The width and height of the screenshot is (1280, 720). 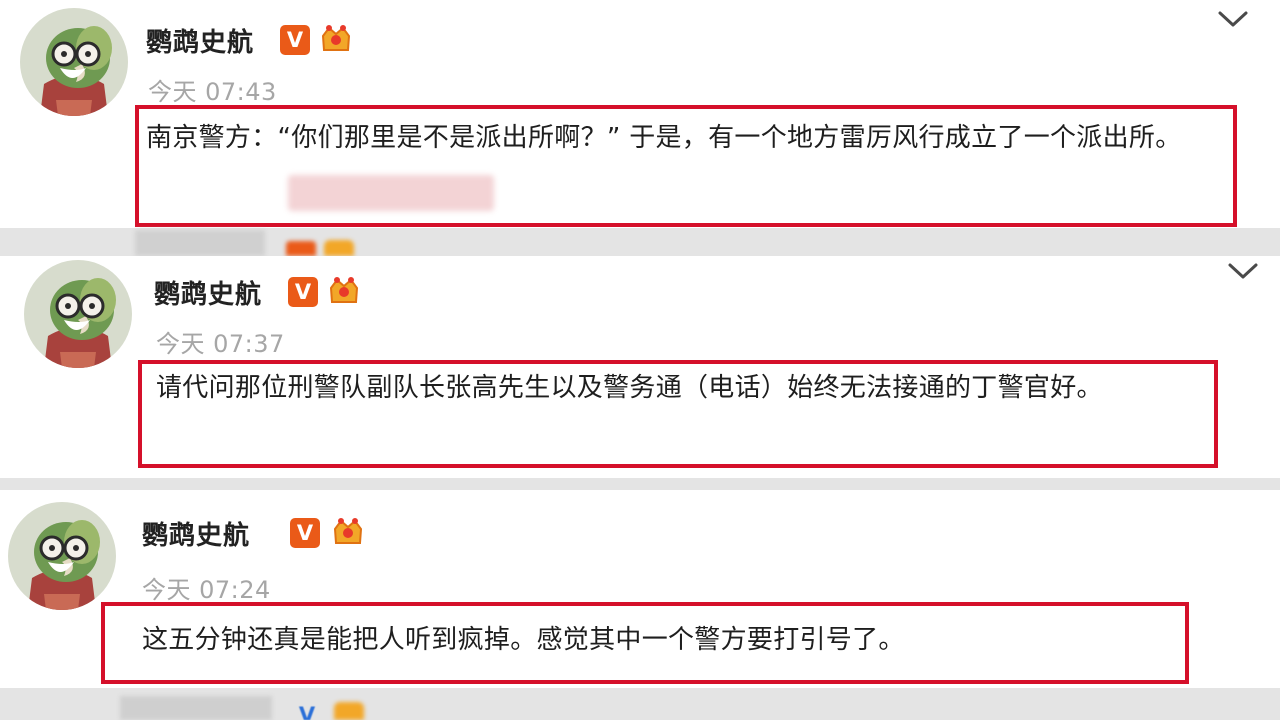 What do you see at coordinates (391, 193) in the screenshot?
I see `redacted-tag` at bounding box center [391, 193].